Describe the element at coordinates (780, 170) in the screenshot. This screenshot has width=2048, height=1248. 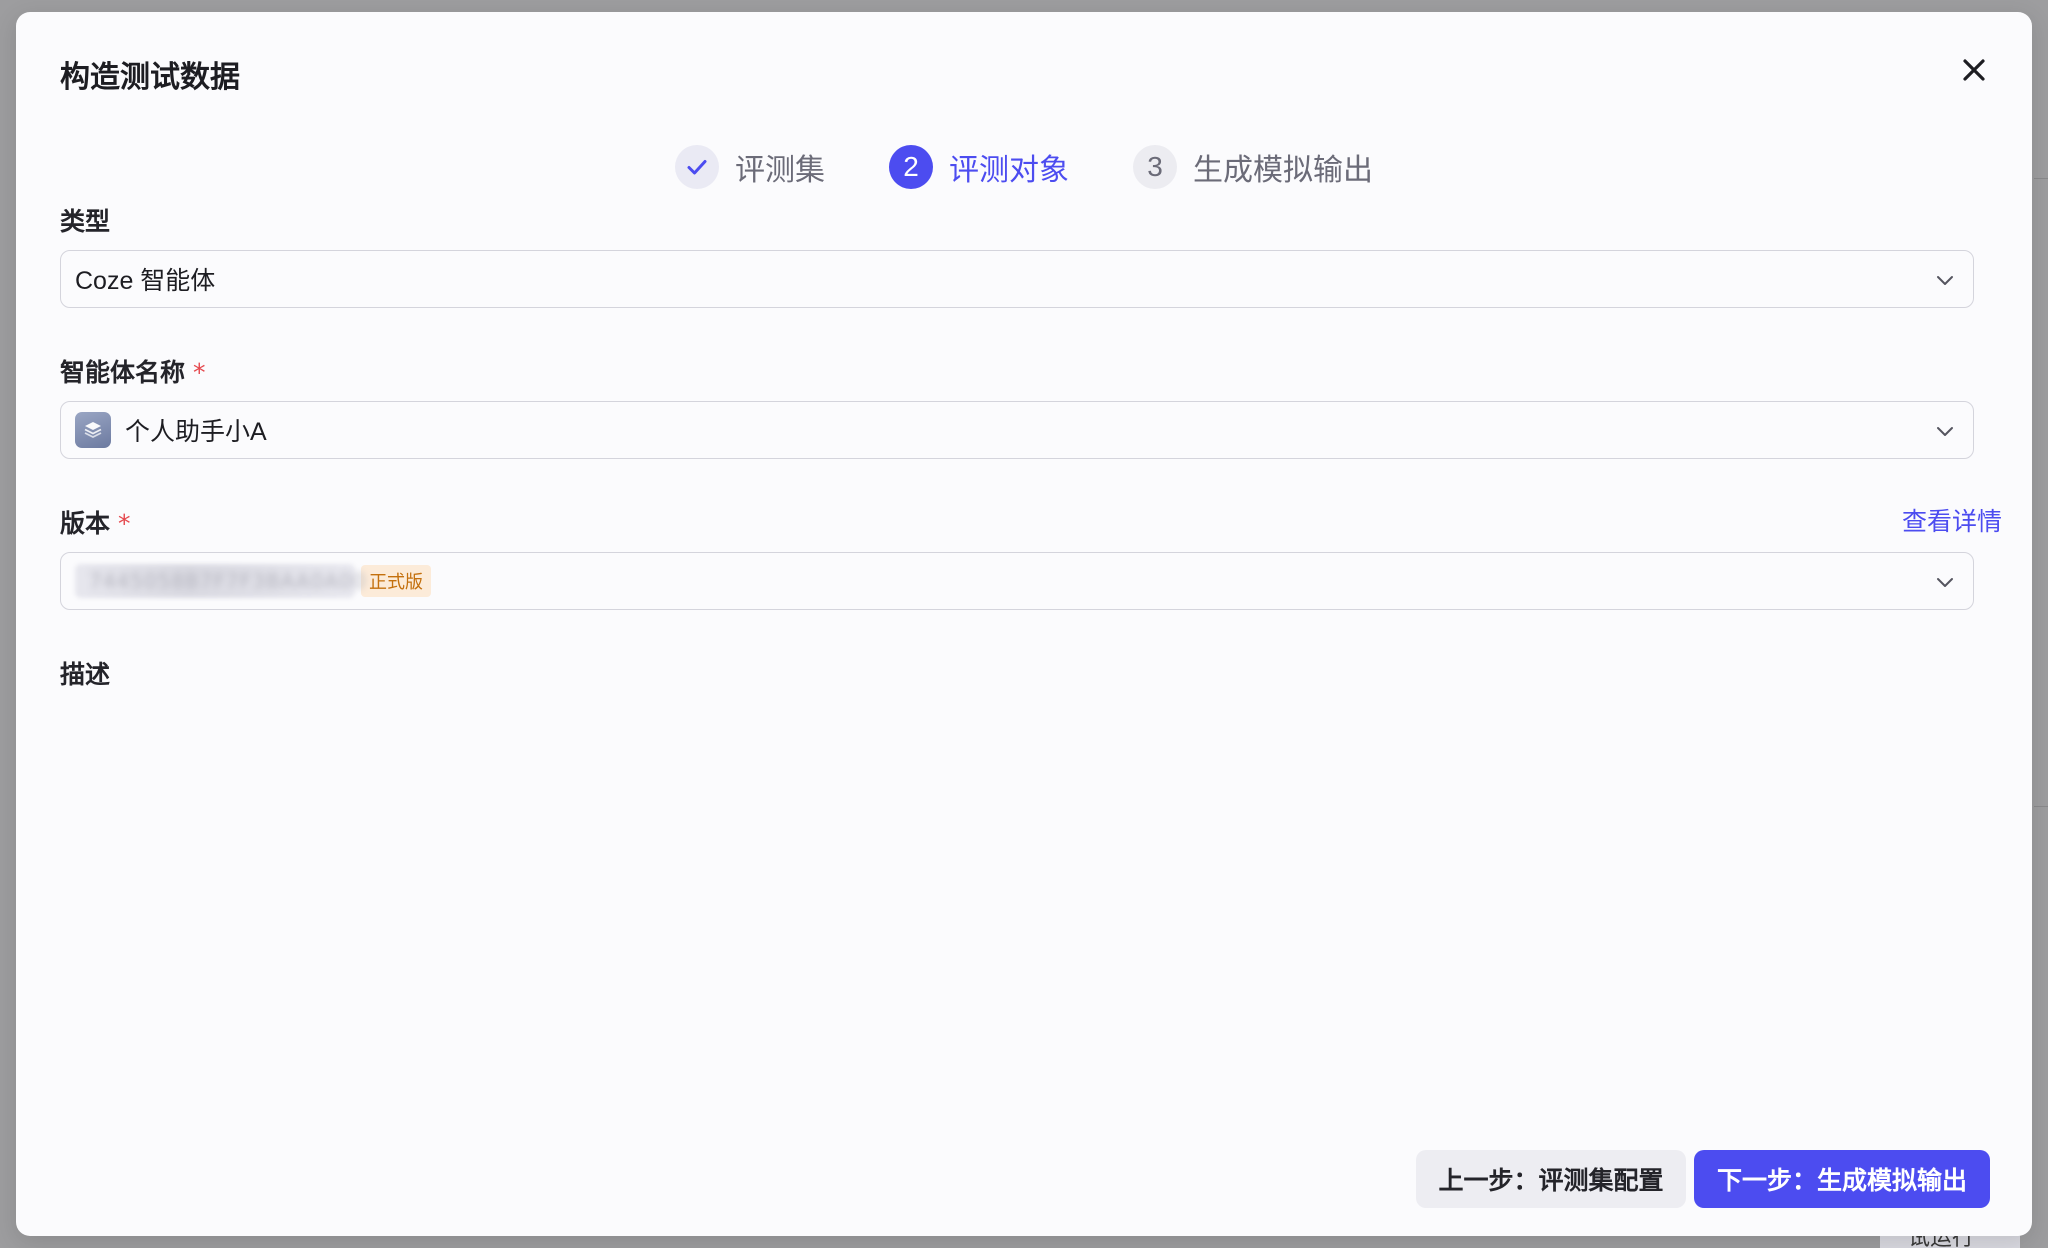
I see `step-label: 评测集` at that location.